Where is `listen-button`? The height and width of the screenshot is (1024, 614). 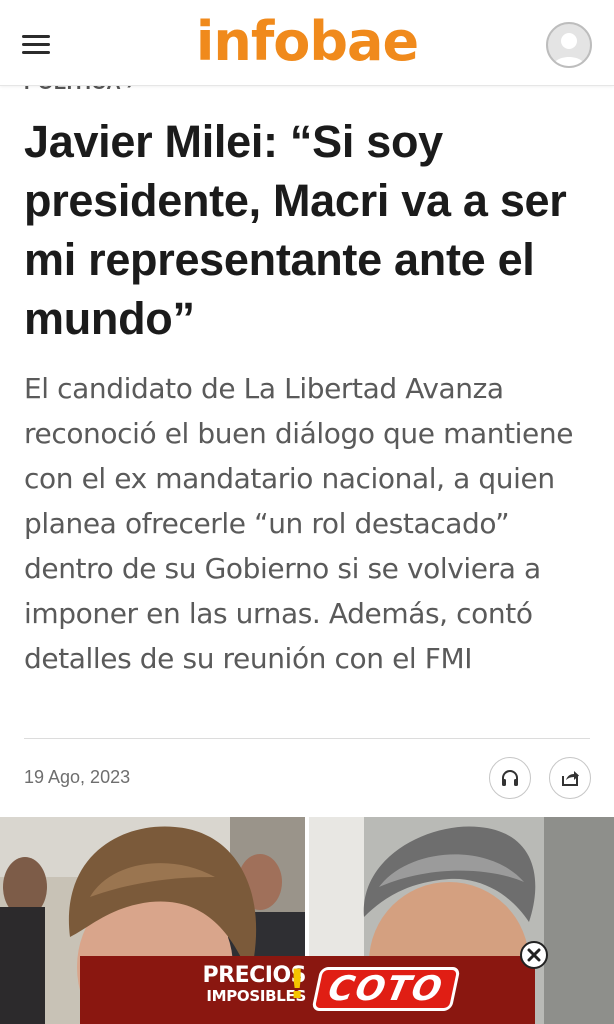
listen-button is located at coordinates (510, 778).